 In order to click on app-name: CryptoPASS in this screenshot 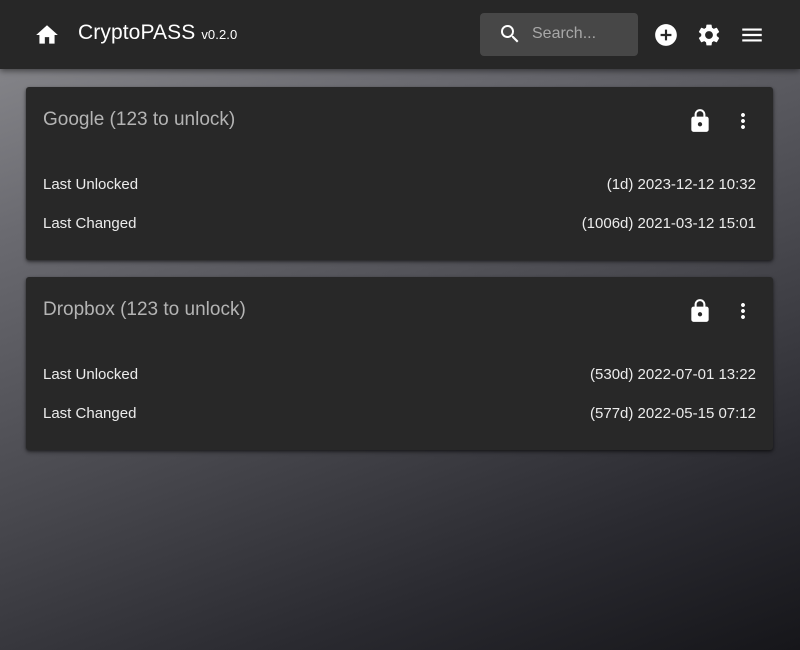, I will do `click(137, 32)`.